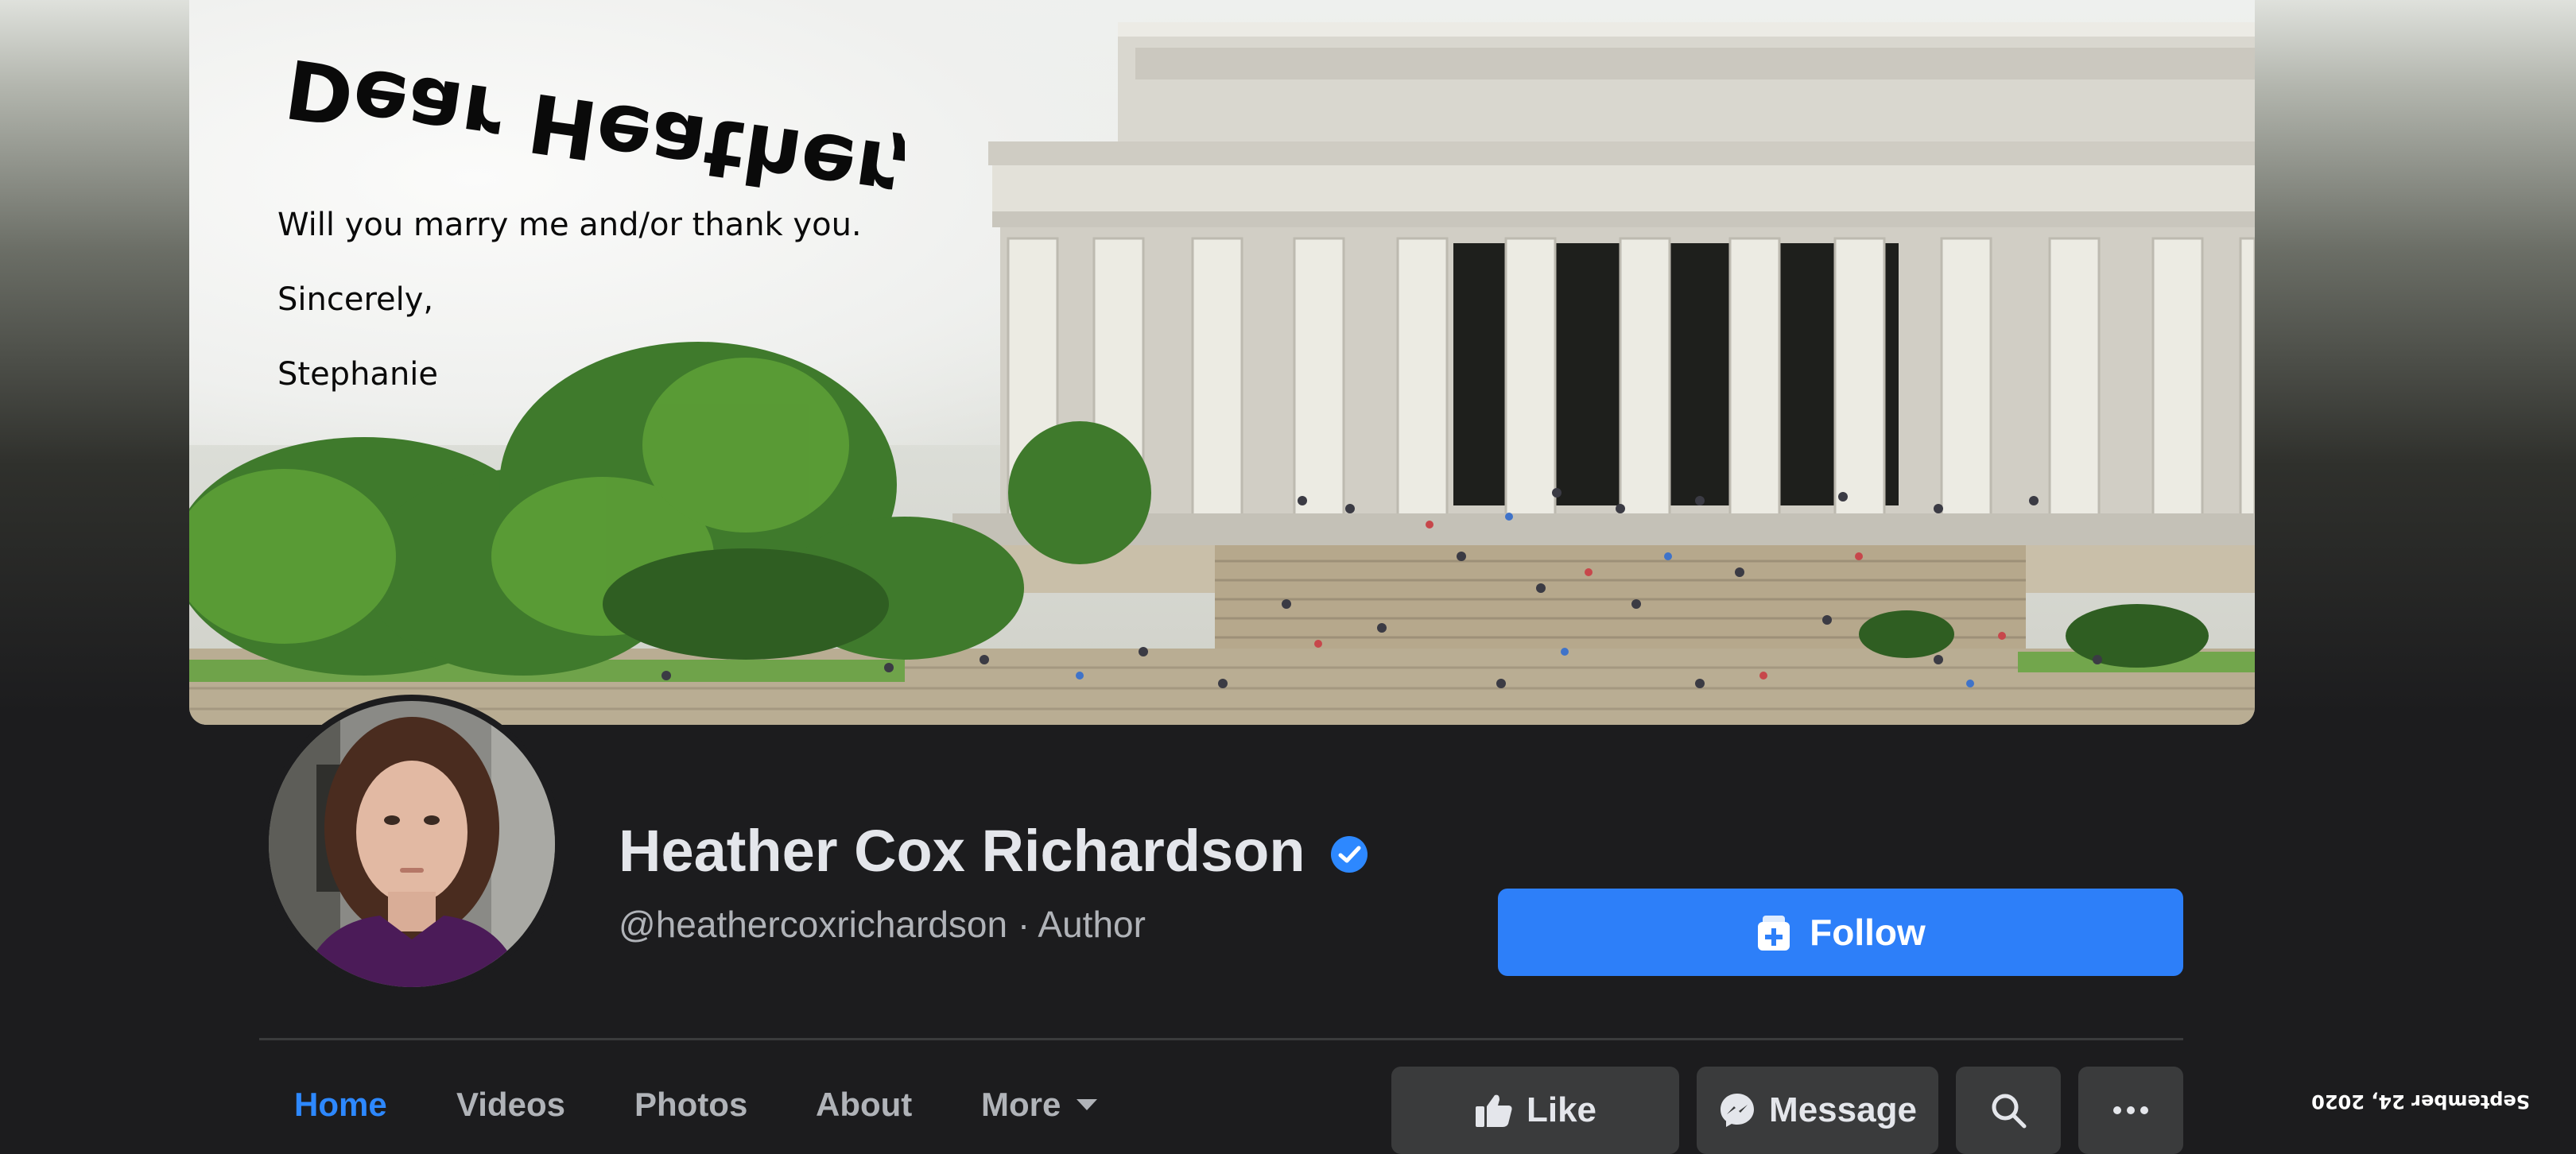 Image resolution: width=2576 pixels, height=1154 pixels. What do you see at coordinates (1494, 1110) in the screenshot?
I see `thumbs-up-icon` at bounding box center [1494, 1110].